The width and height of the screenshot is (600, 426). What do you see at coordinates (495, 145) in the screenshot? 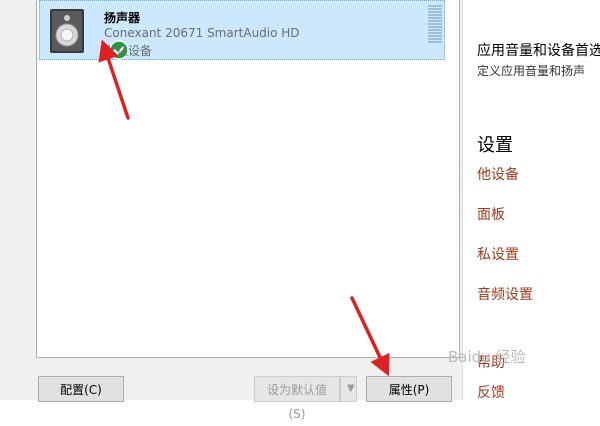
I see `related-settings-heading: 设置` at bounding box center [495, 145].